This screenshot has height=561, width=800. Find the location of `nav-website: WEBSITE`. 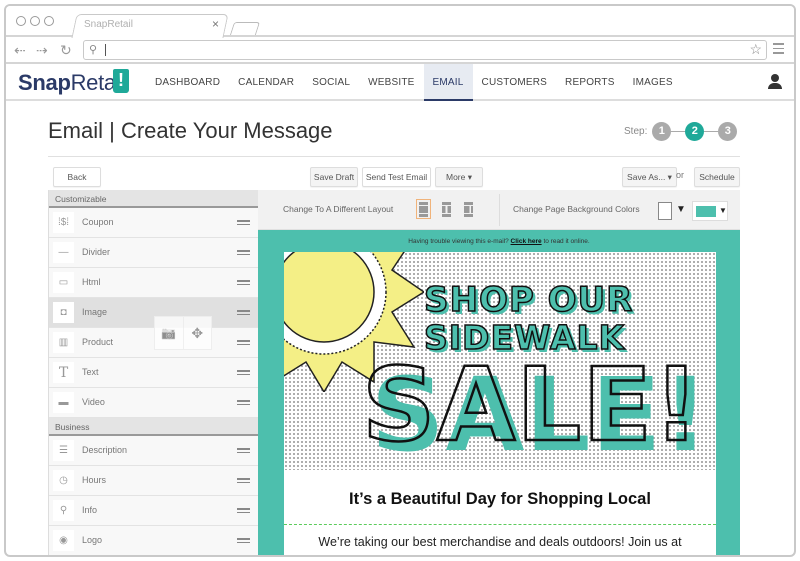

nav-website: WEBSITE is located at coordinates (391, 82).